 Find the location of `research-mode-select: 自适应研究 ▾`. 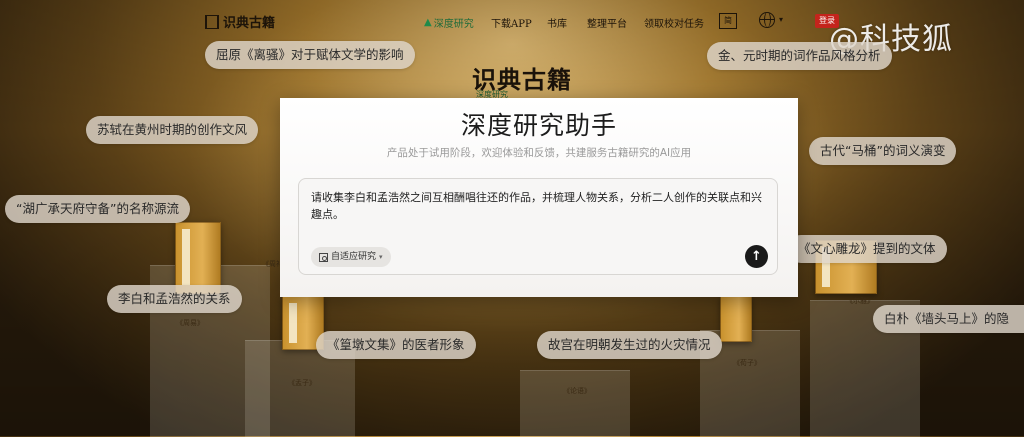

research-mode-select: 自适应研究 ▾ is located at coordinates (351, 257).